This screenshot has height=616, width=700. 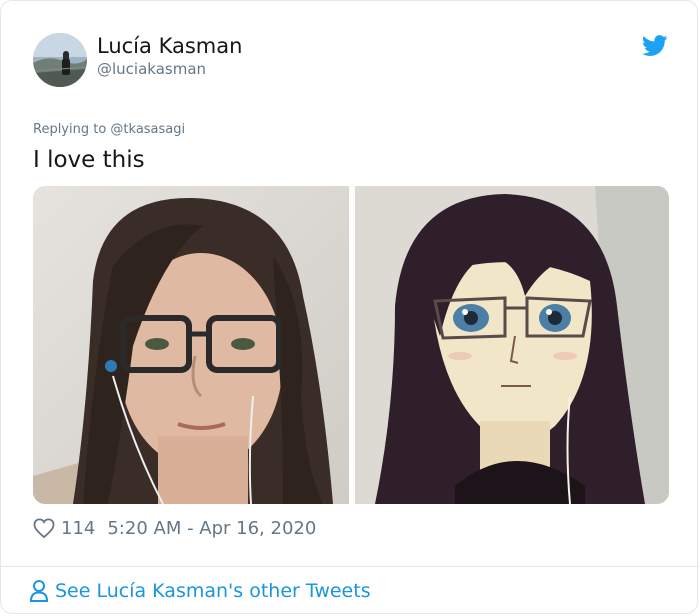 I want to click on tweet-text: I love this, so click(x=89, y=160).